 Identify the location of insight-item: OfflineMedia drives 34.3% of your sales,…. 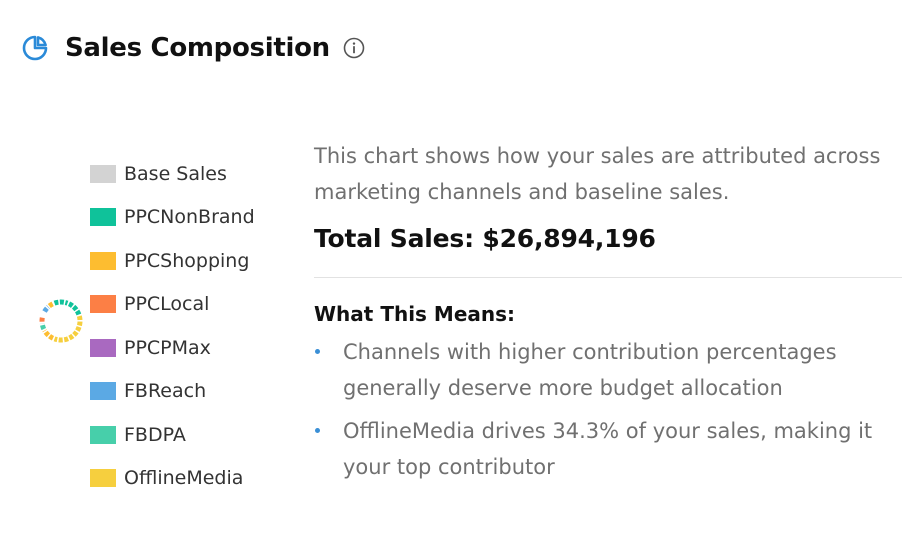
(608, 449).